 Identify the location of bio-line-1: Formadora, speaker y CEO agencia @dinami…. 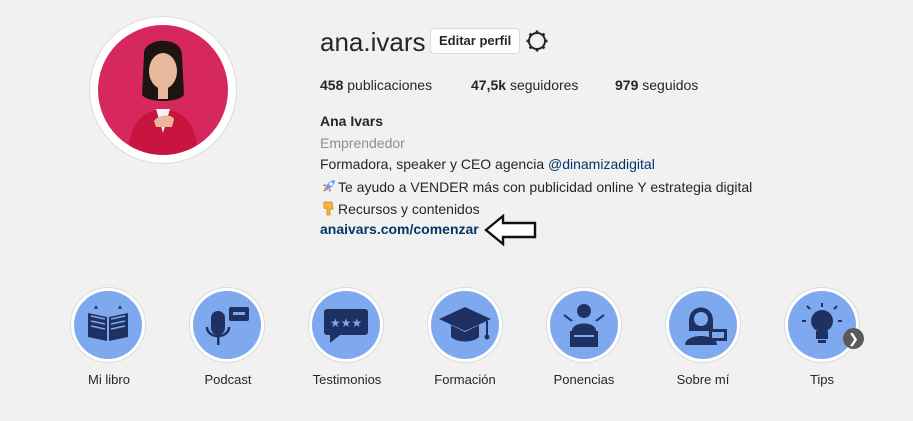
(487, 164).